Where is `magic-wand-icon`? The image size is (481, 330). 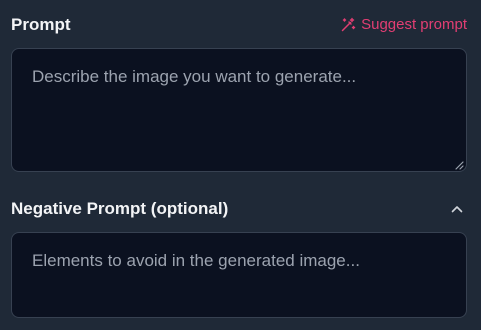 magic-wand-icon is located at coordinates (348, 25).